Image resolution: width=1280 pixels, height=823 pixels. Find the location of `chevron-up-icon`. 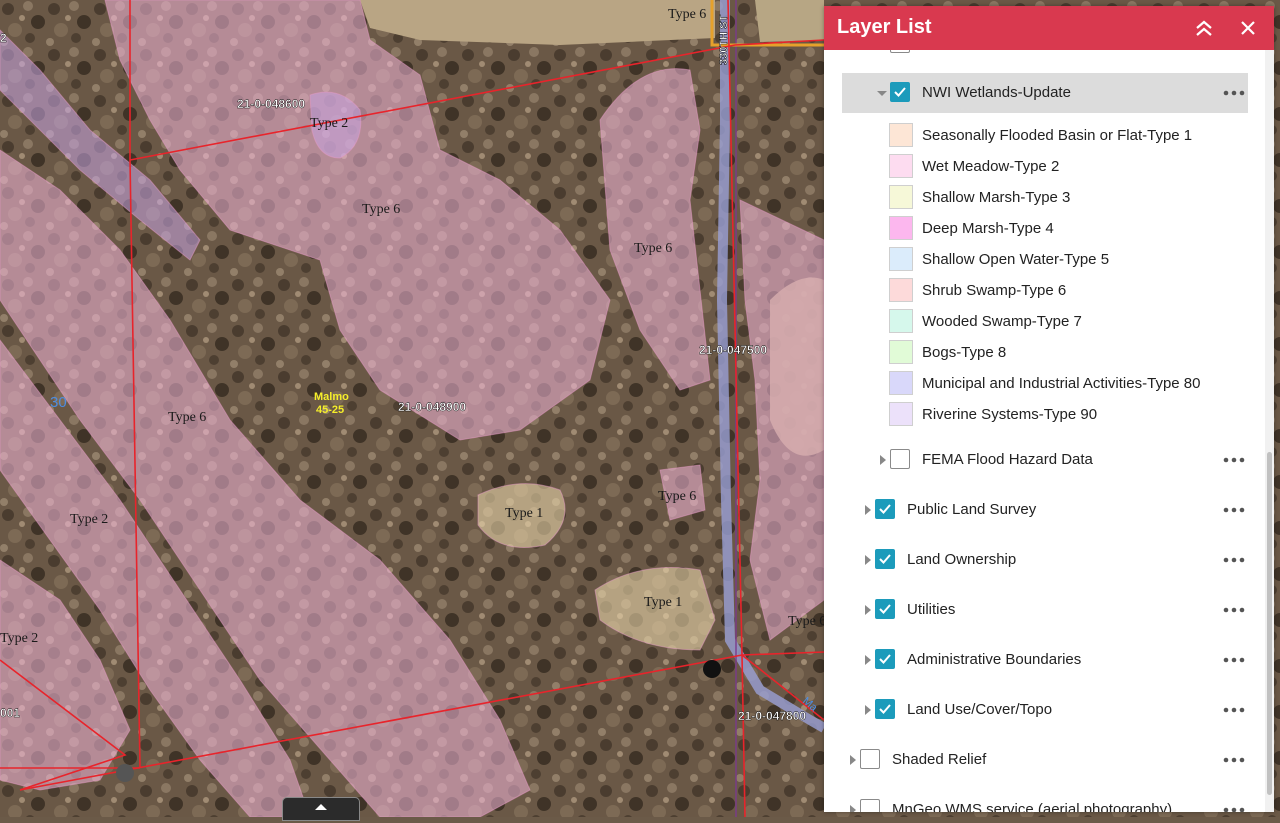

chevron-up-icon is located at coordinates (321, 807).